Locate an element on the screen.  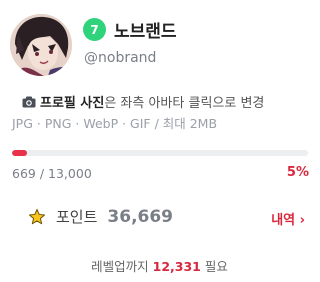
star-icon is located at coordinates (37, 216).